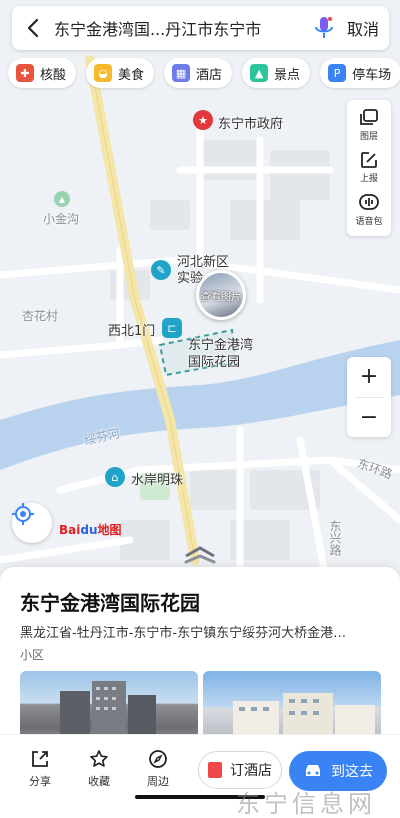  I want to click on drag-handle-icon, so click(200, 559).